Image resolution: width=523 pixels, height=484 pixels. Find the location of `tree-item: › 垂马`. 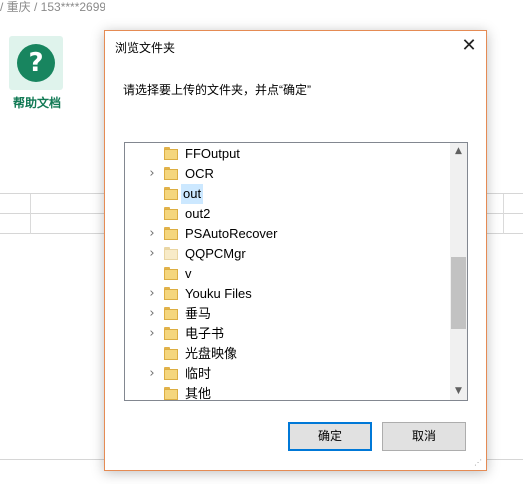

tree-item: › 垂马 is located at coordinates (287, 314).